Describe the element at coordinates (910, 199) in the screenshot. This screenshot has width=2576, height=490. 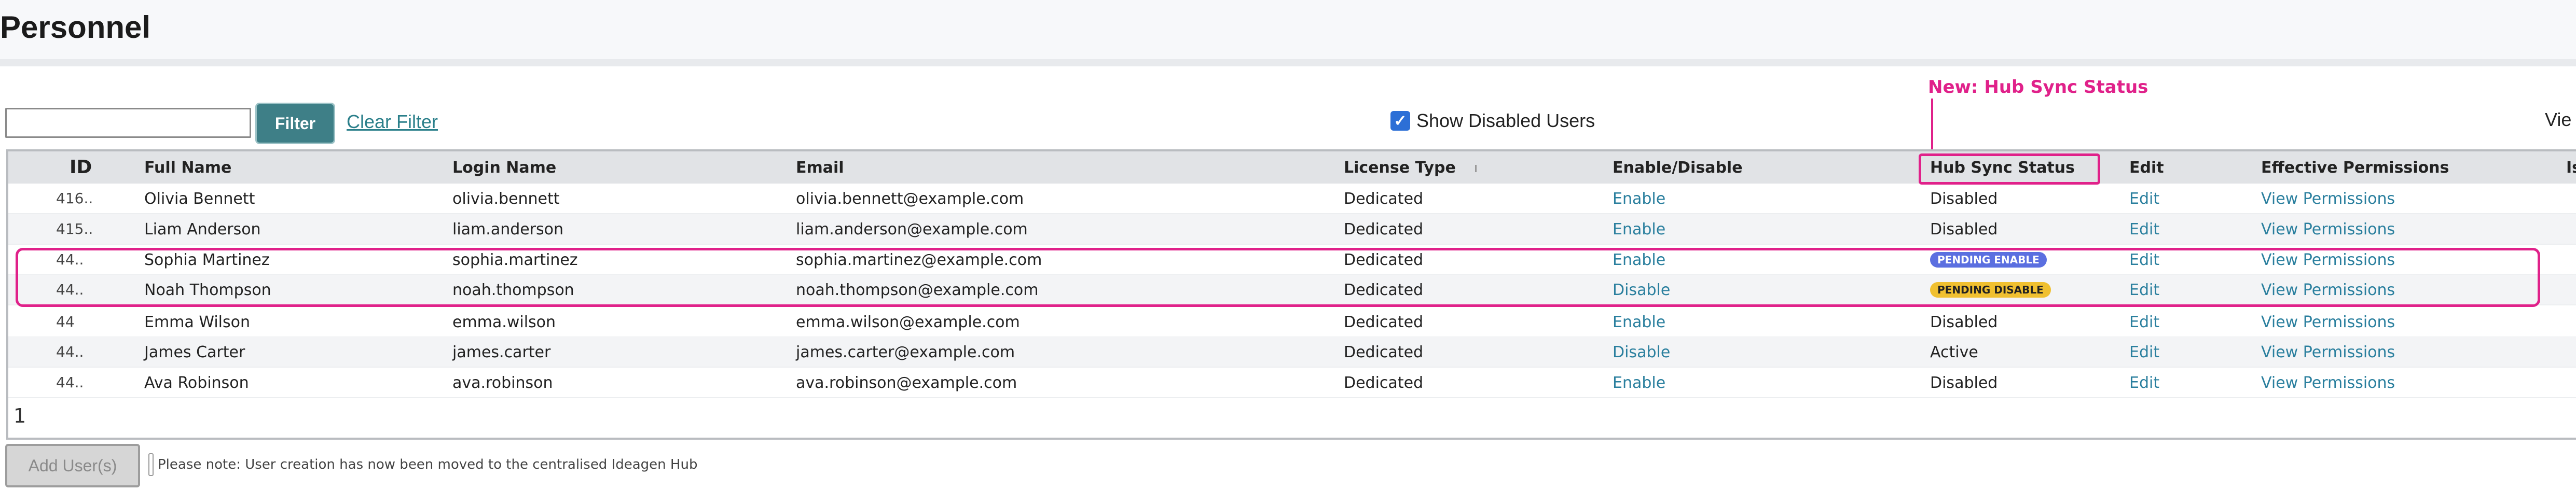
I see `cell-email: olivia.bennett@example.com` at that location.